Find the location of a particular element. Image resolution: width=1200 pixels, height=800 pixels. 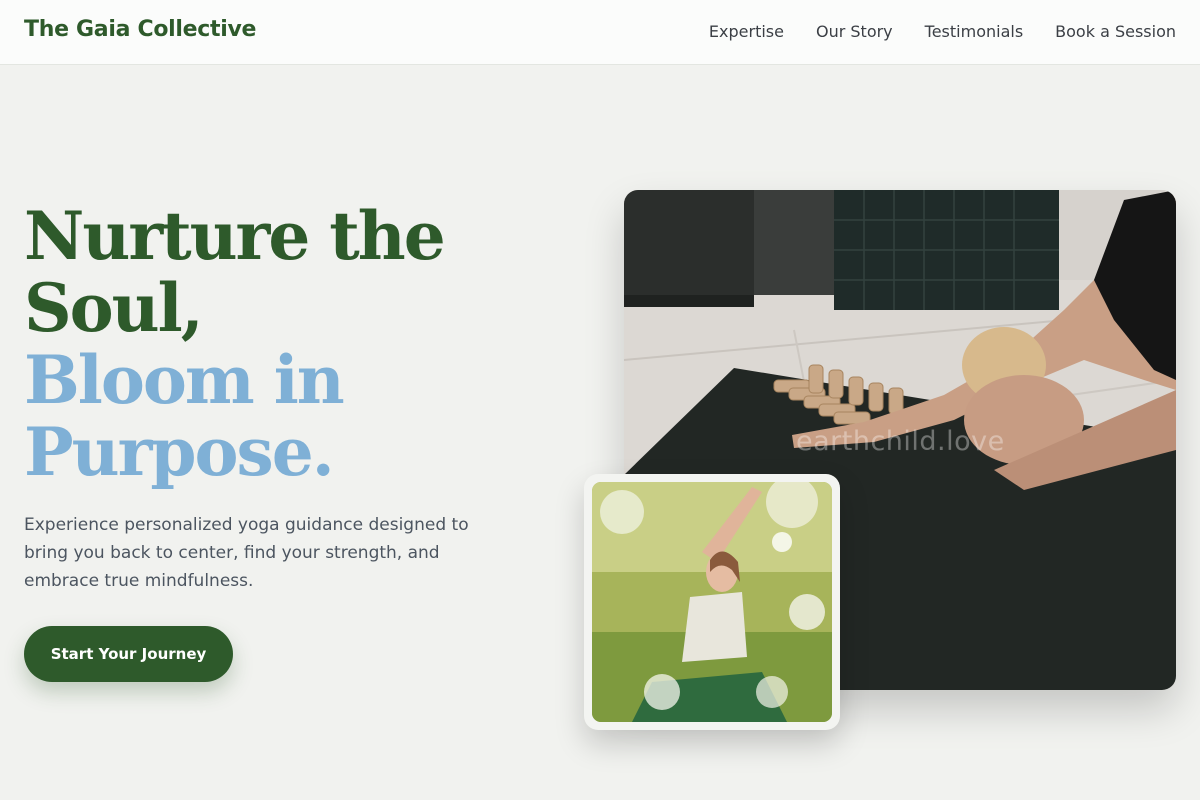

nav-link-our-story: Our Story is located at coordinates (854, 31).